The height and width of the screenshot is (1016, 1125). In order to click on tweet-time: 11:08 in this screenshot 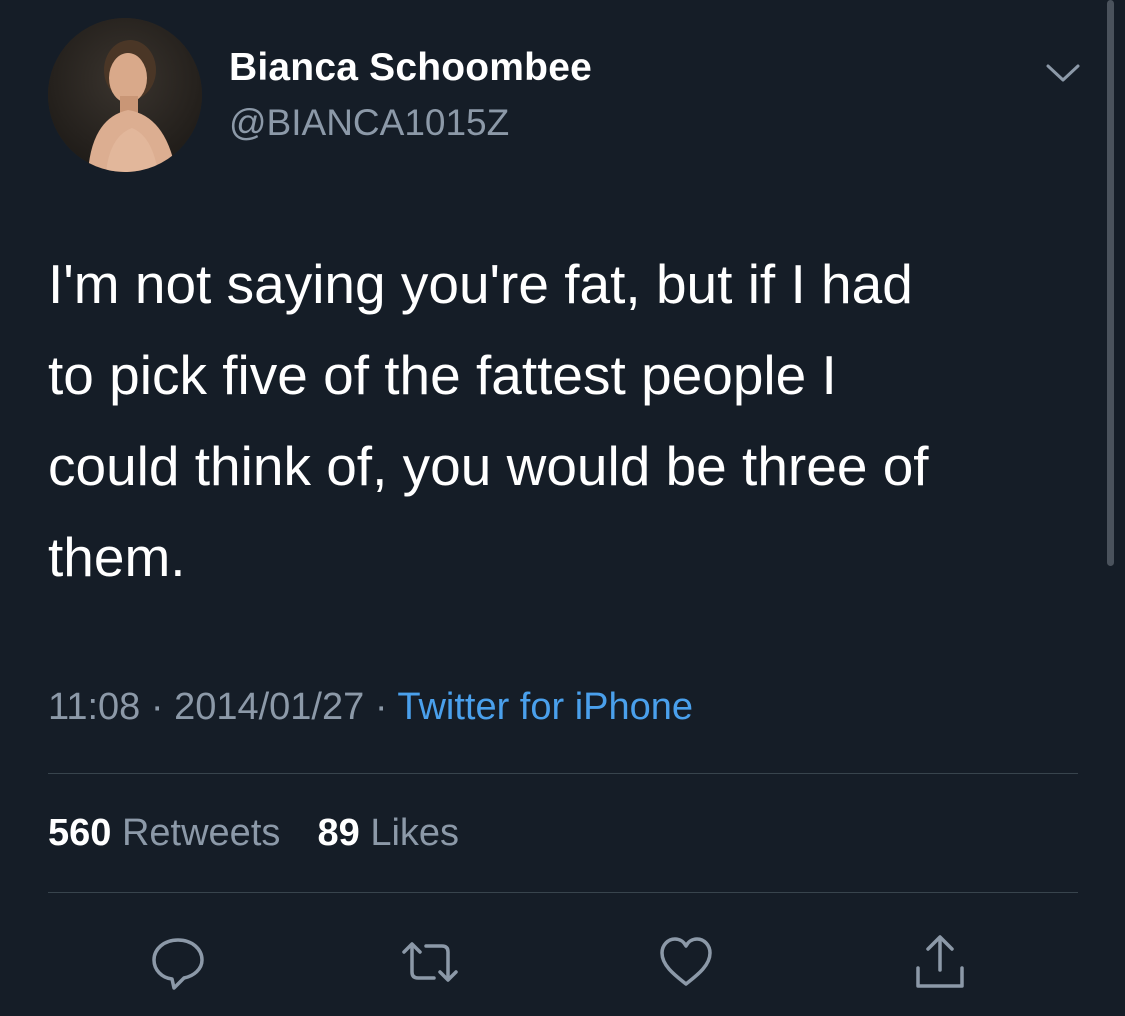, I will do `click(94, 707)`.